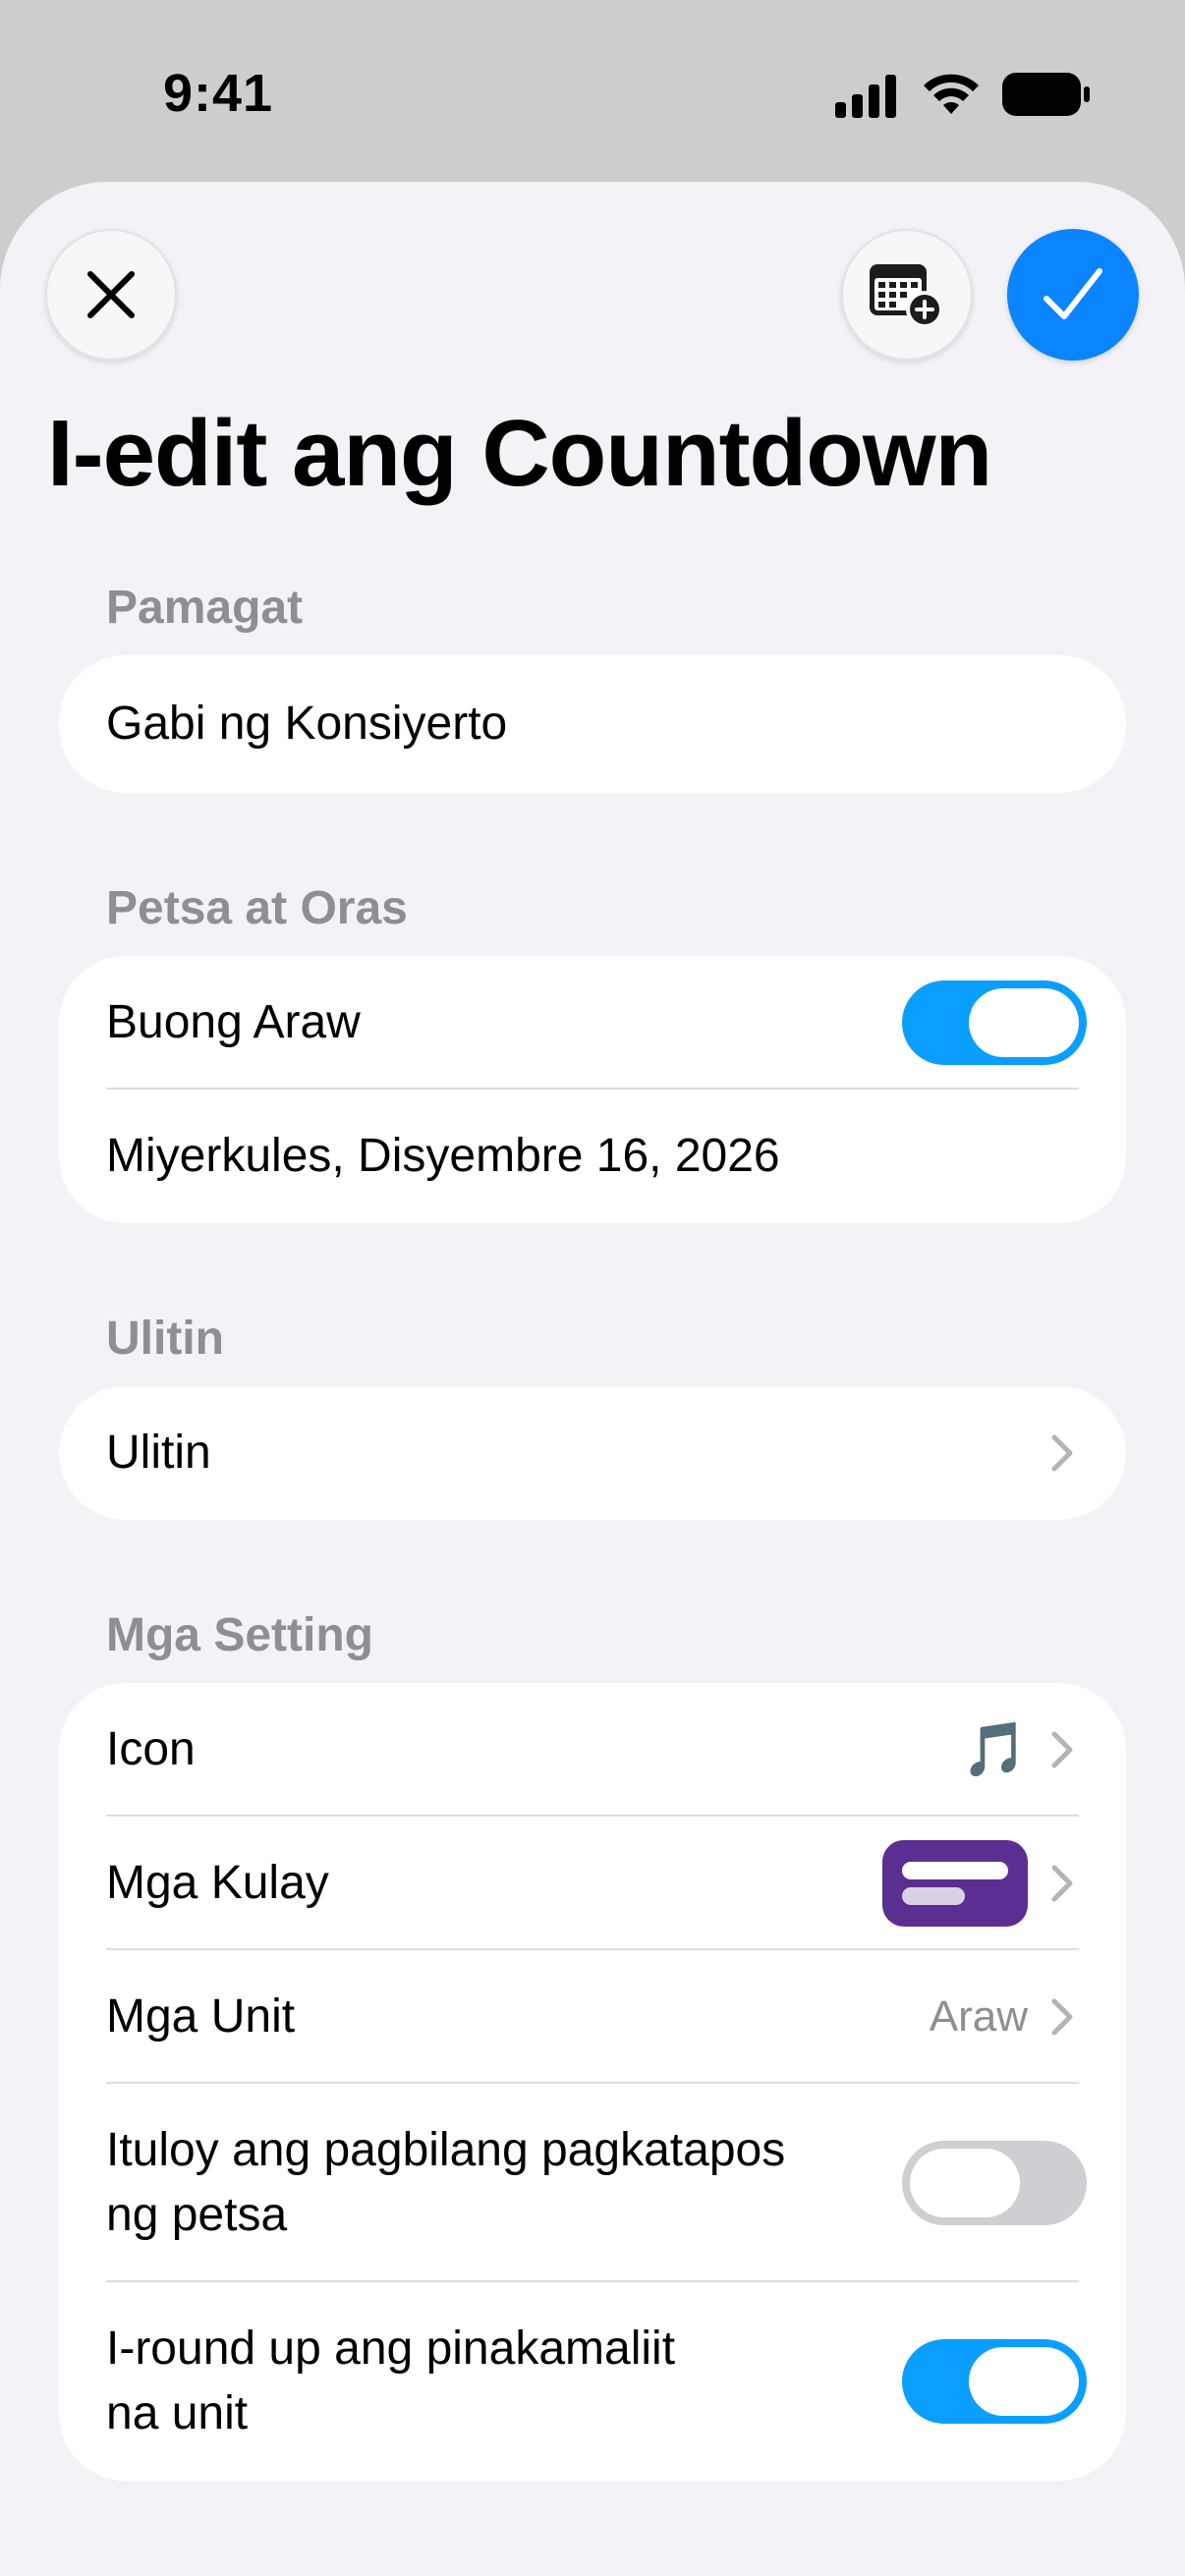 The width and height of the screenshot is (1185, 2576). I want to click on title-input-row: Gabi ng Konsiyerto, so click(592, 724).